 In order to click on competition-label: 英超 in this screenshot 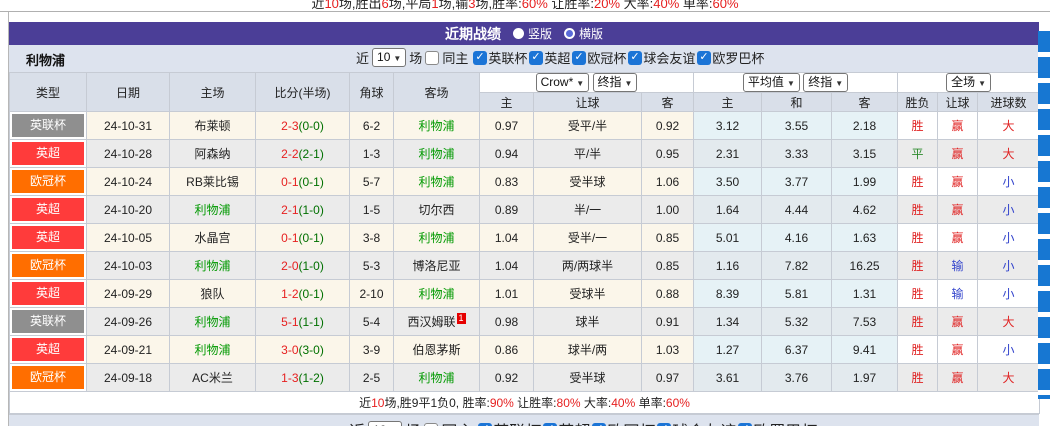, I will do `click(557, 57)`.